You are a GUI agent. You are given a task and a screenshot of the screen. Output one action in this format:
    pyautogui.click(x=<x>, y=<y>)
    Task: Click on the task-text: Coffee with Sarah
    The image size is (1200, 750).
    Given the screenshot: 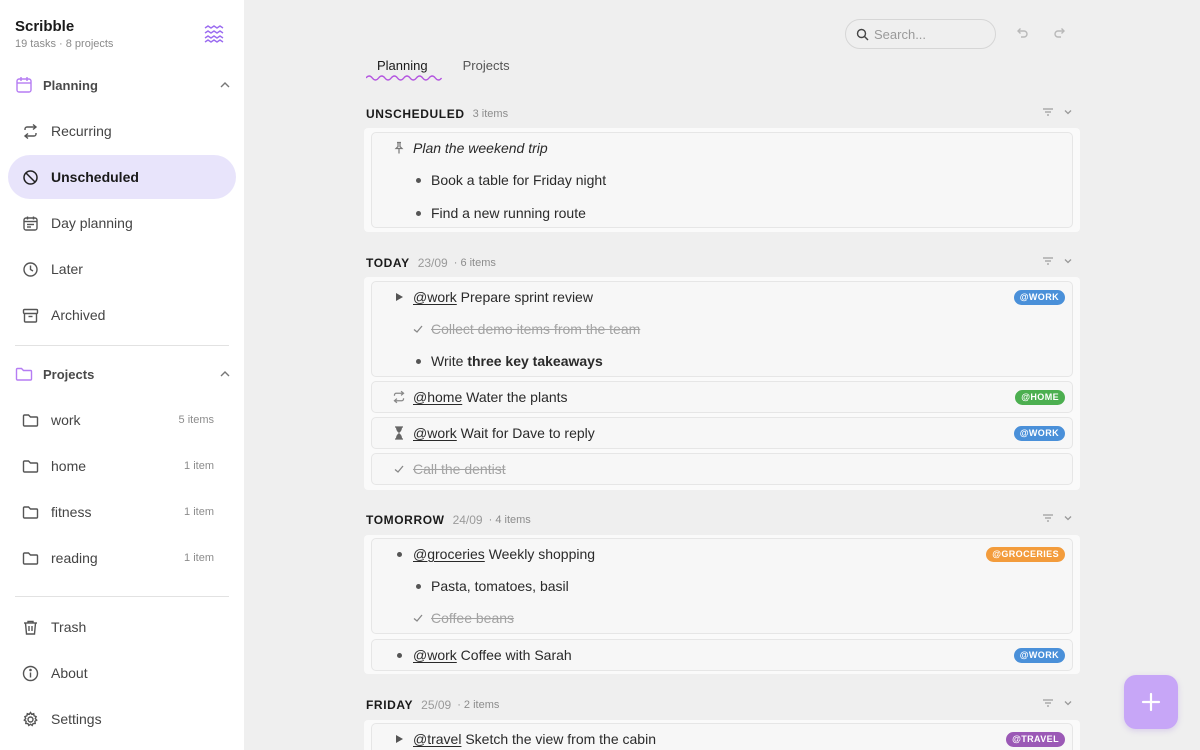 What is the action you would take?
    pyautogui.click(x=516, y=655)
    